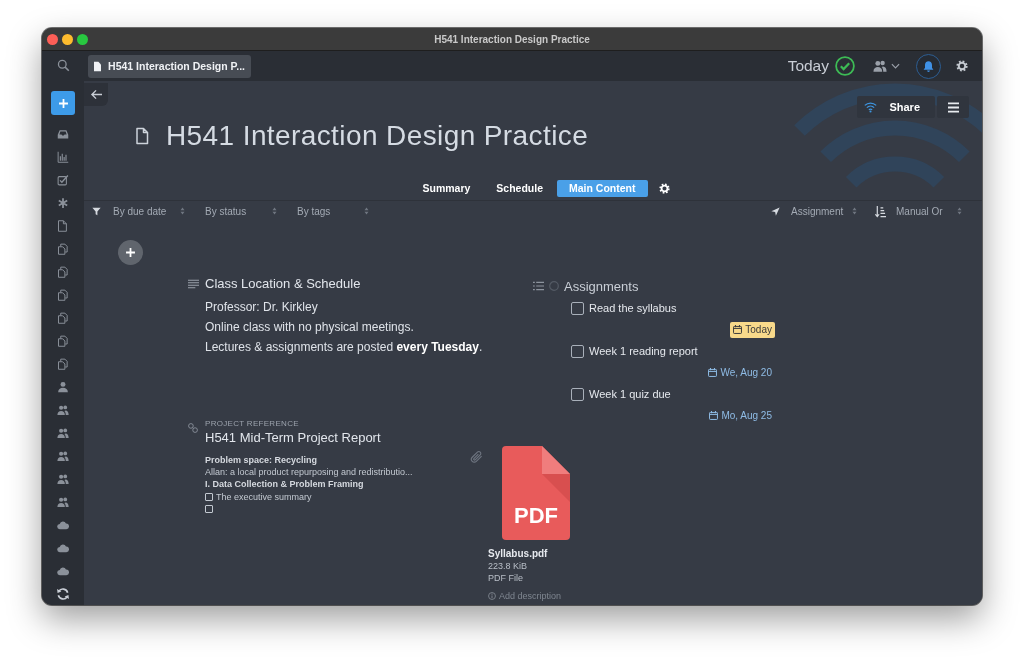  Describe the element at coordinates (283, 284) in the screenshot. I see `note-title: Class Location & Schedule` at that location.